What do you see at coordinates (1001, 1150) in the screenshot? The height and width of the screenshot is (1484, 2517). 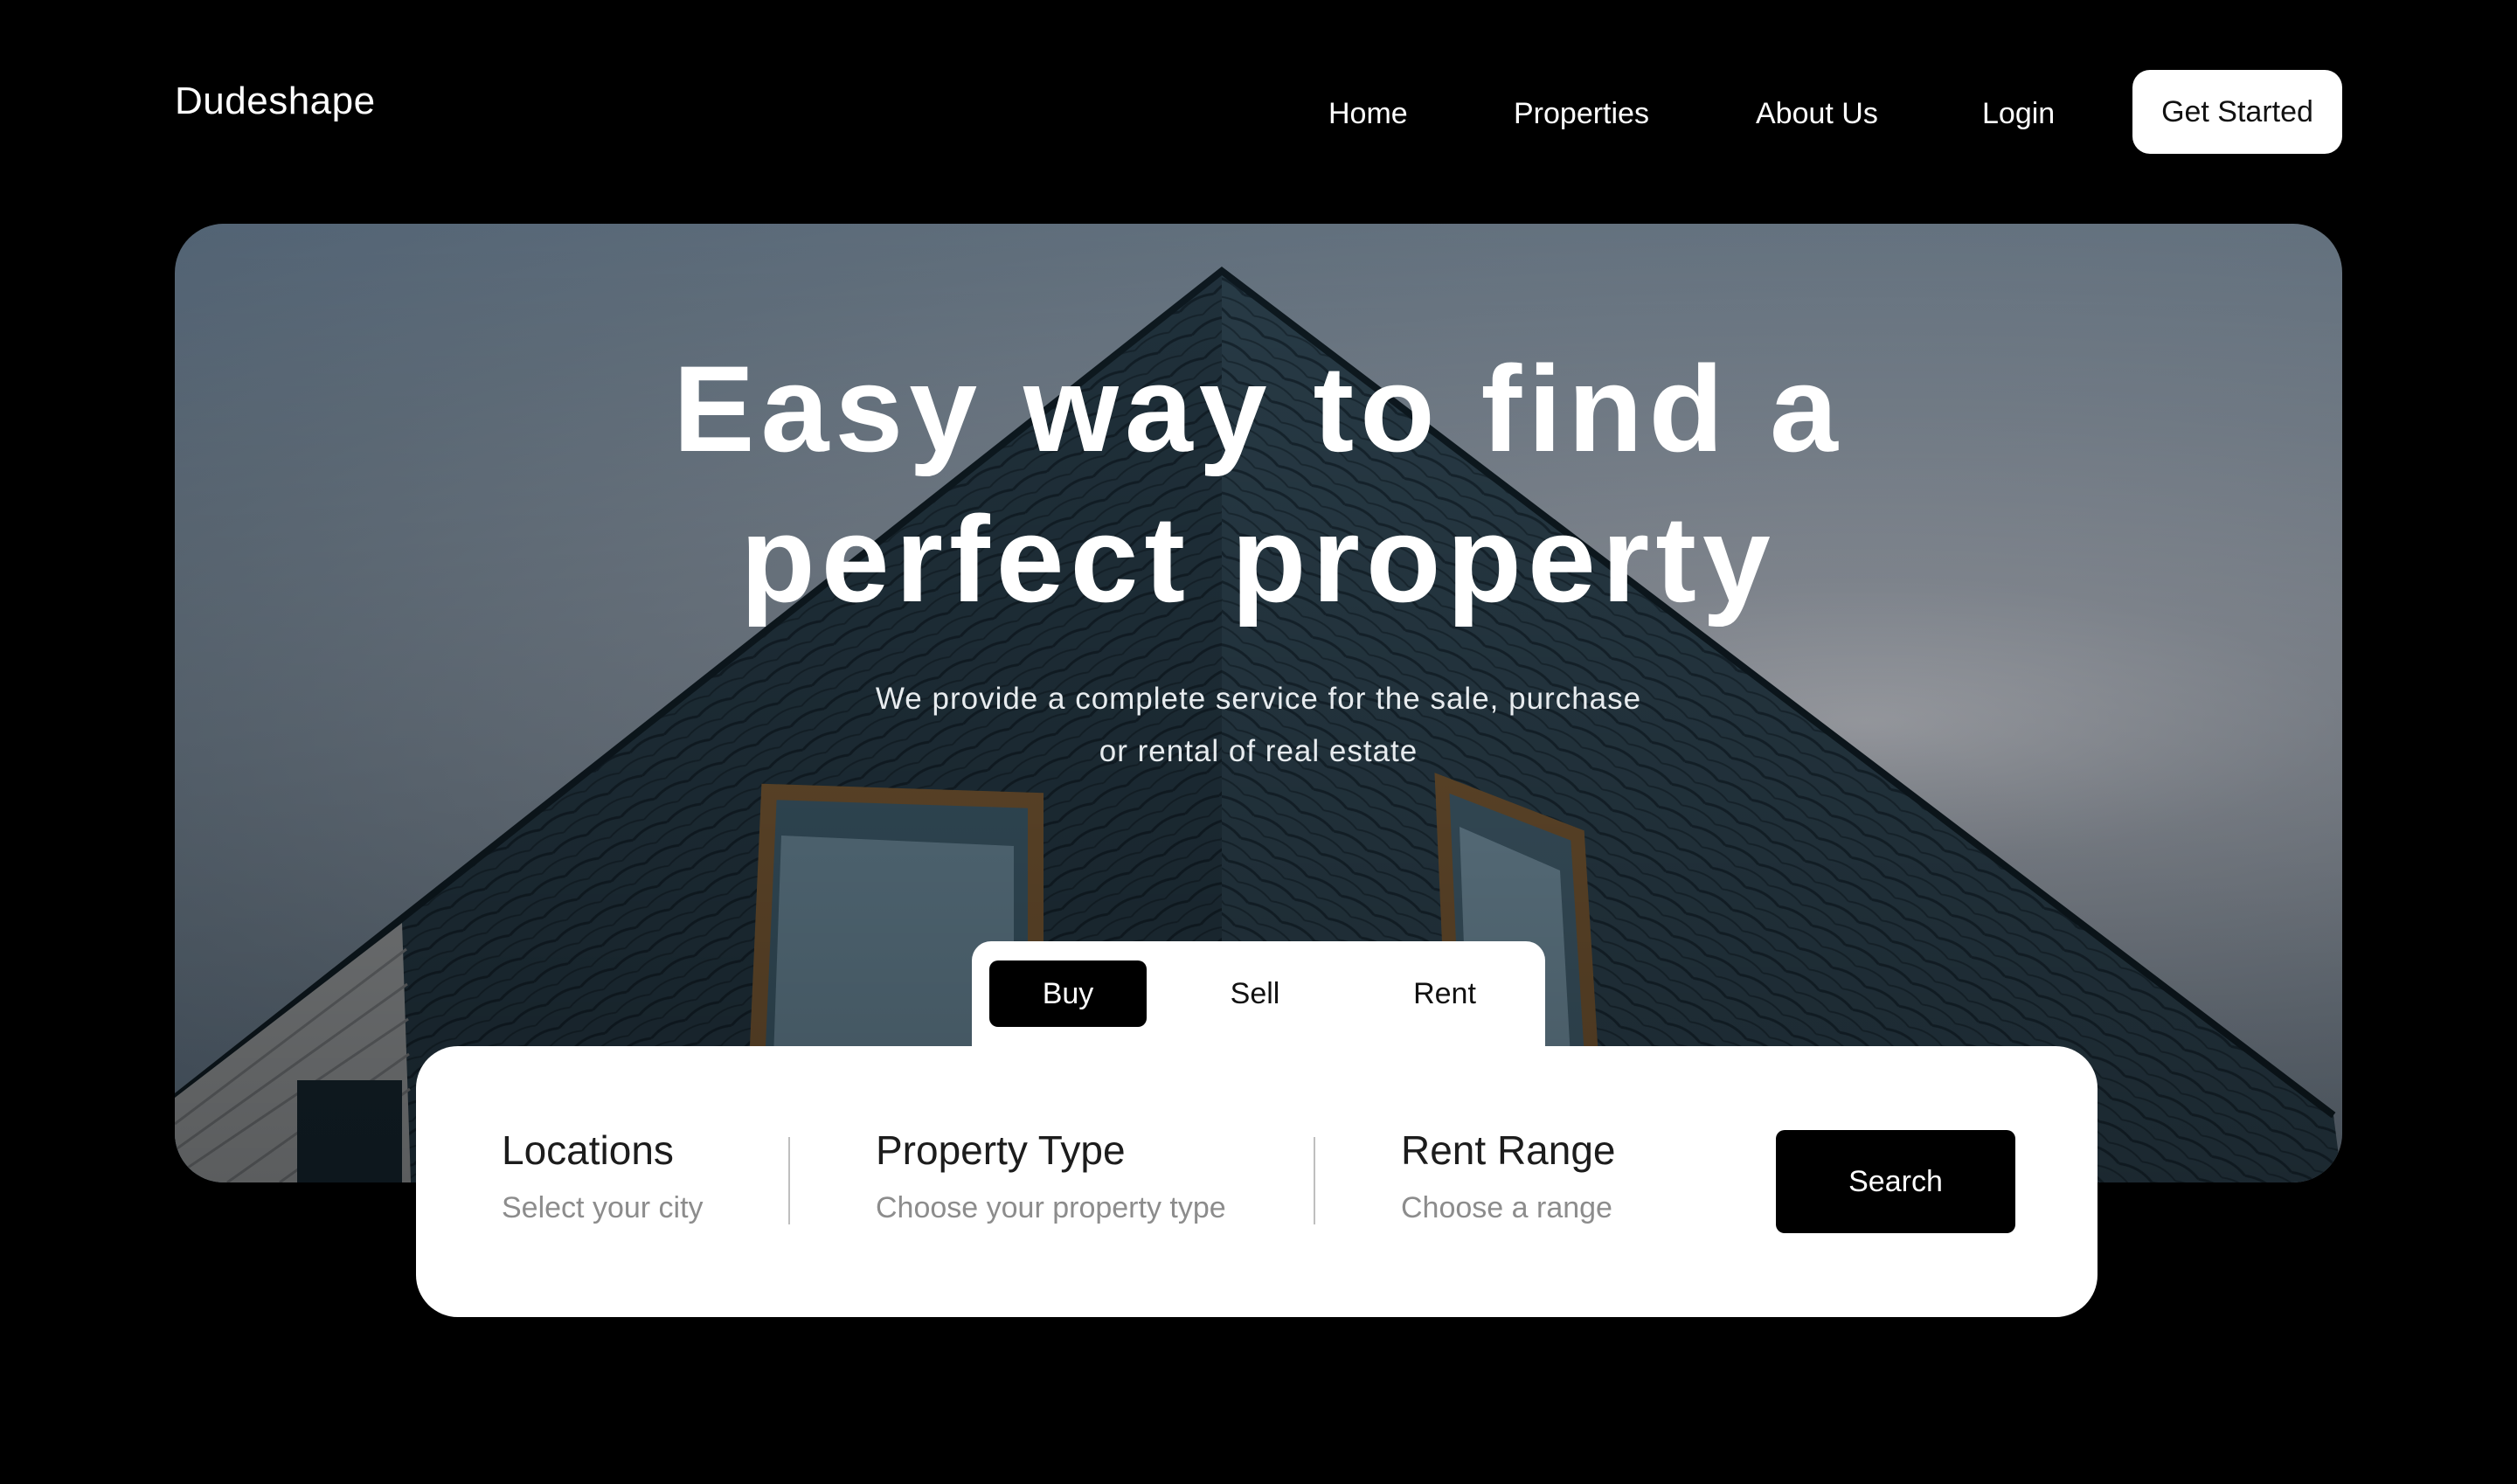 I see `property-type-label: Property Type` at bounding box center [1001, 1150].